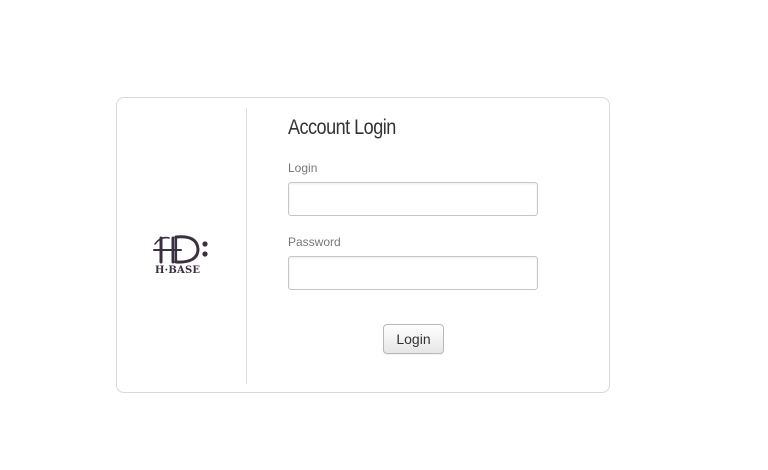 This screenshot has height=470, width=768. Describe the element at coordinates (342, 127) in the screenshot. I see `page-title: Account Login` at that location.